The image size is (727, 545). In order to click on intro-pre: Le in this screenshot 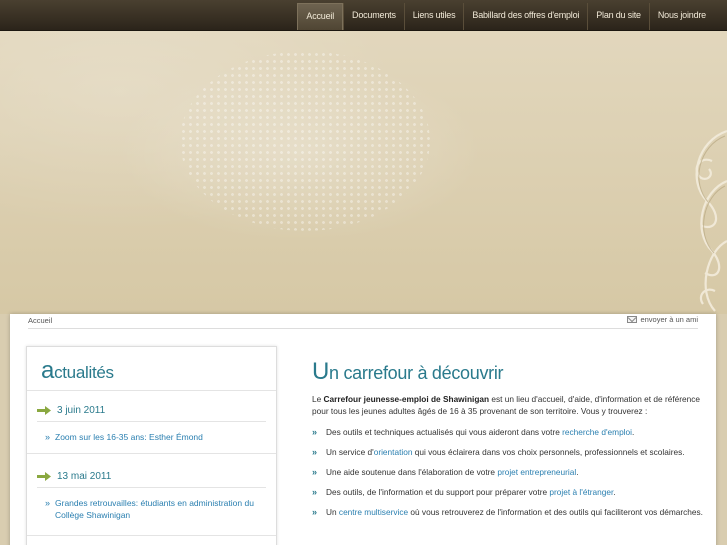, I will do `click(318, 399)`.